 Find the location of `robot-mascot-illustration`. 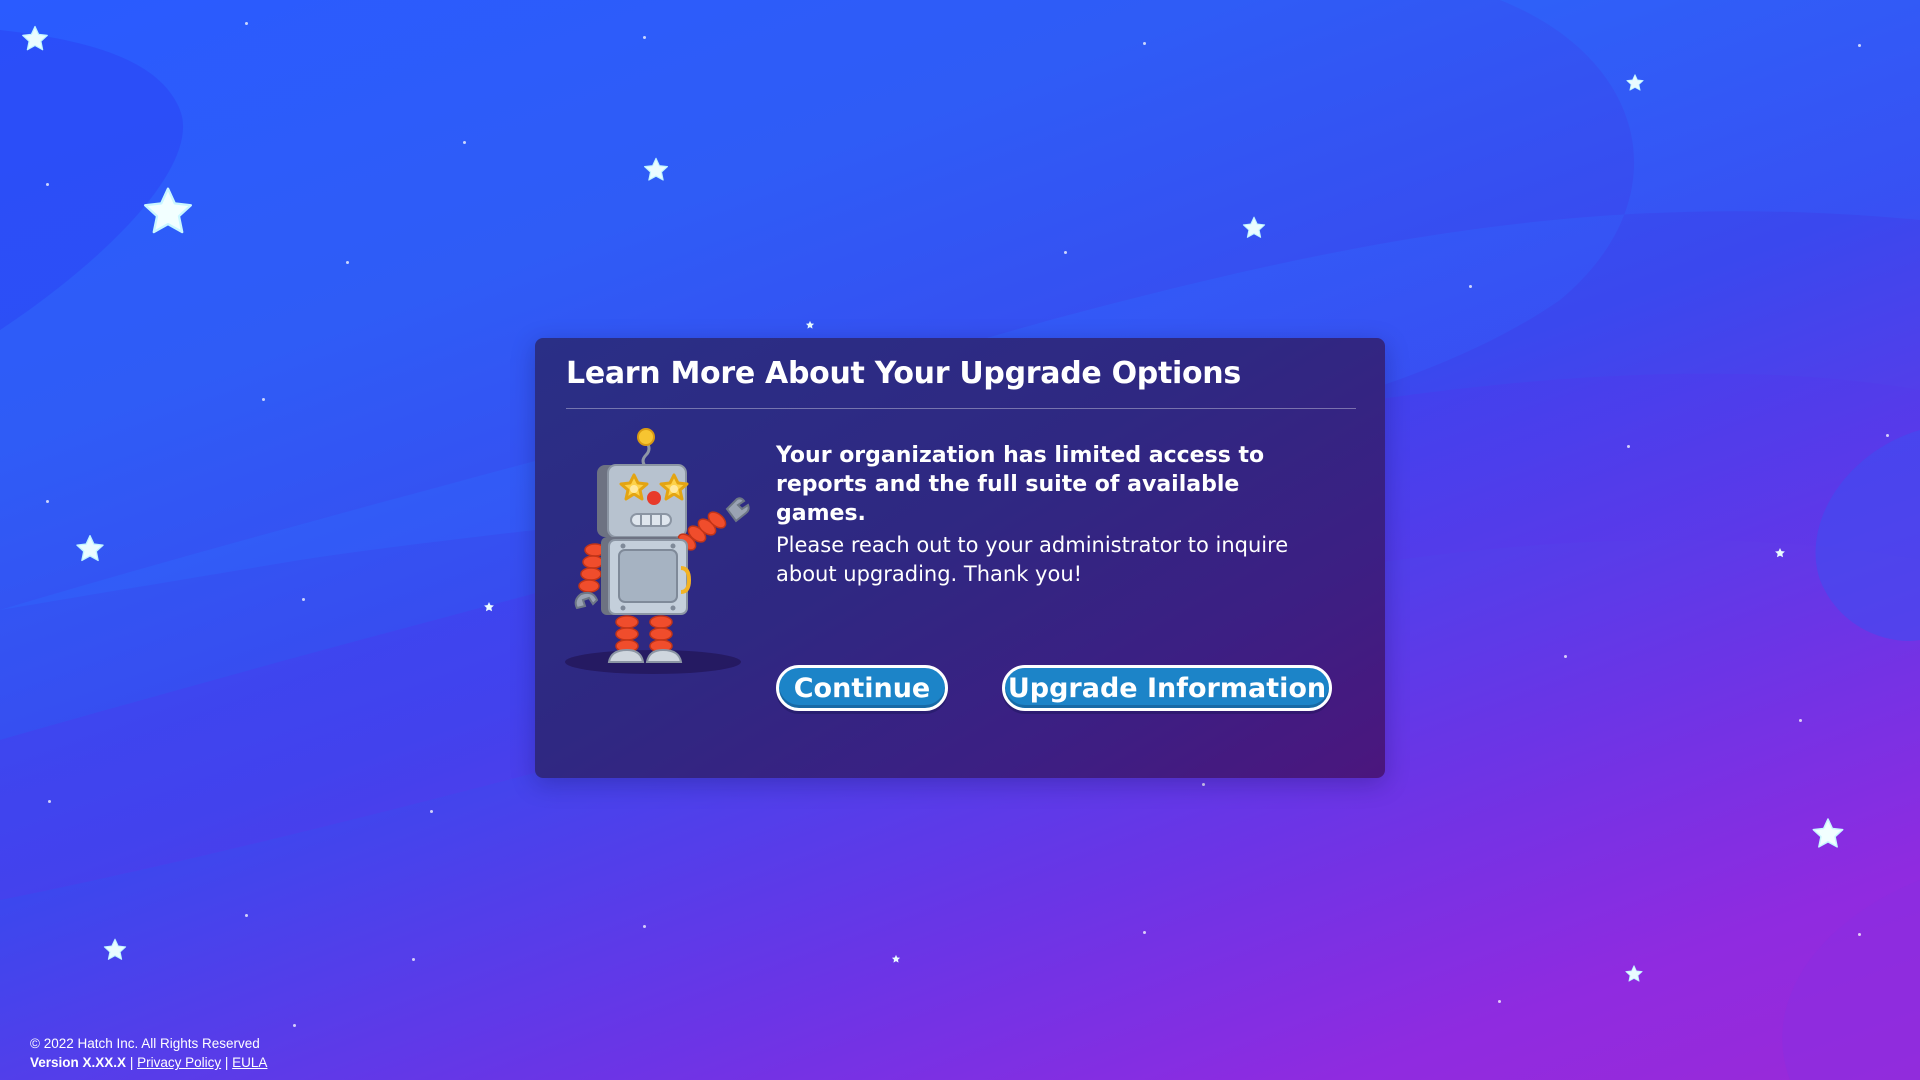

robot-mascot-illustration is located at coordinates (657, 551).